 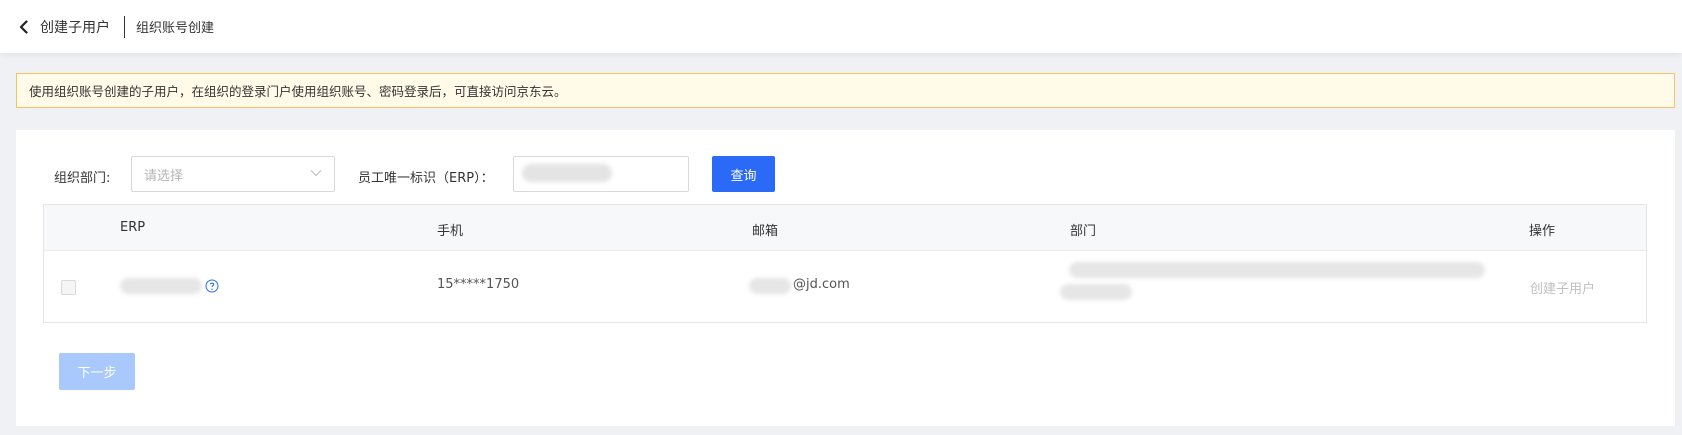 I want to click on chevron-down-icon, so click(x=316, y=173).